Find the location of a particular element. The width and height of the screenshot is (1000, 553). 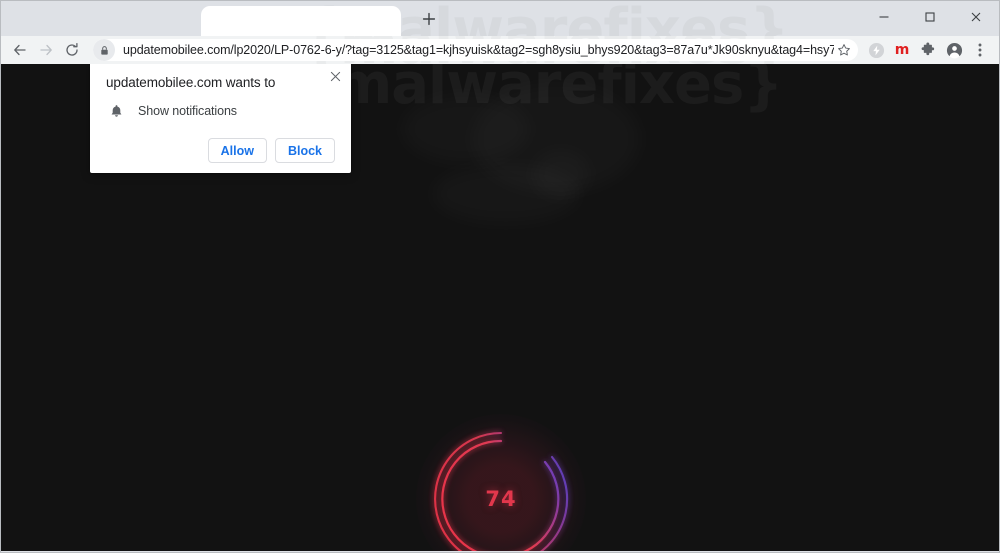

window-controls is located at coordinates (930, 17).